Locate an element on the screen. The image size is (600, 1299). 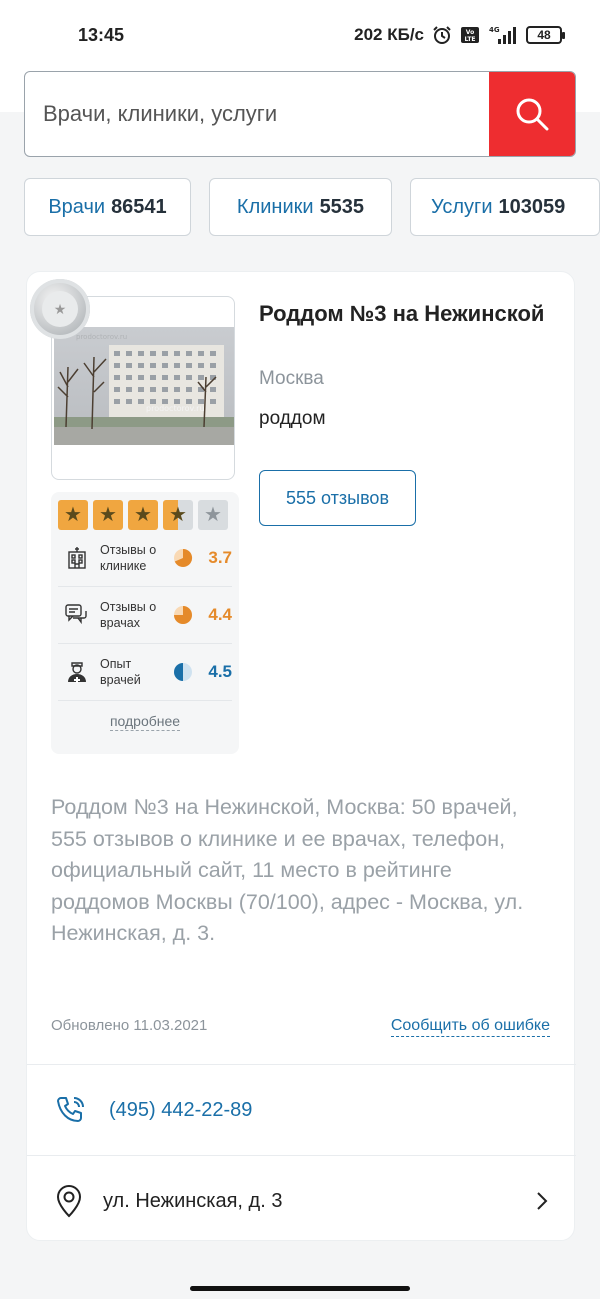
metric-value: 4.5 is located at coordinates (220, 671).